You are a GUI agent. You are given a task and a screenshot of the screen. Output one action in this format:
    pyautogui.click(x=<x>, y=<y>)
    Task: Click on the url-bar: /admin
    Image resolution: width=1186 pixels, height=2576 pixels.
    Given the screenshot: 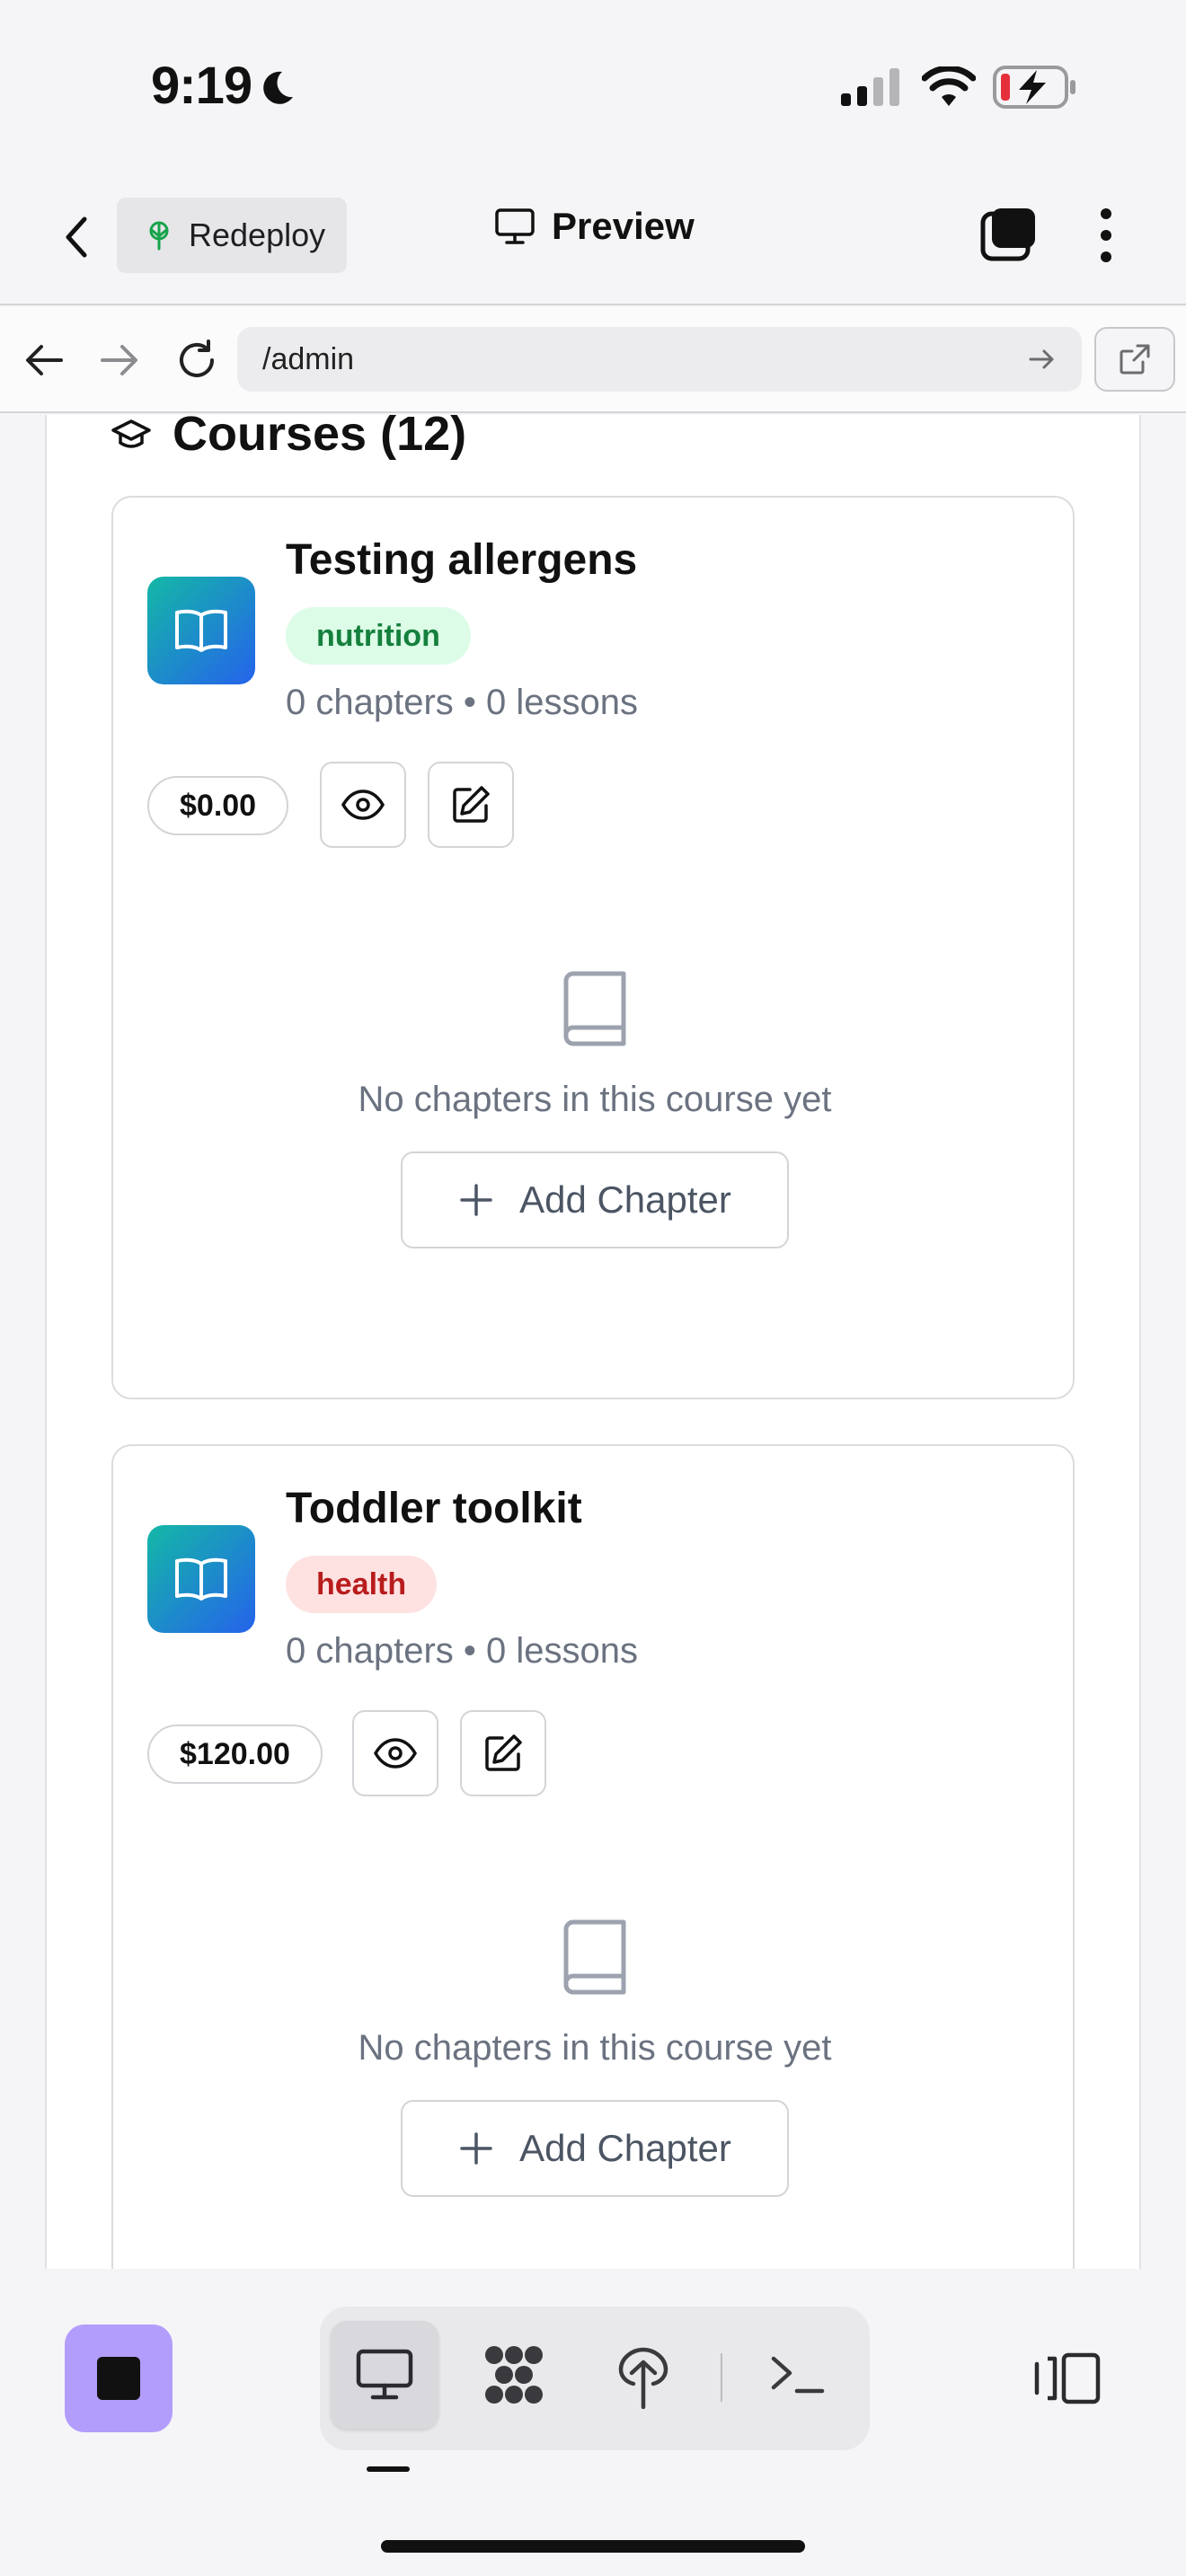 What is the action you would take?
    pyautogui.click(x=593, y=360)
    